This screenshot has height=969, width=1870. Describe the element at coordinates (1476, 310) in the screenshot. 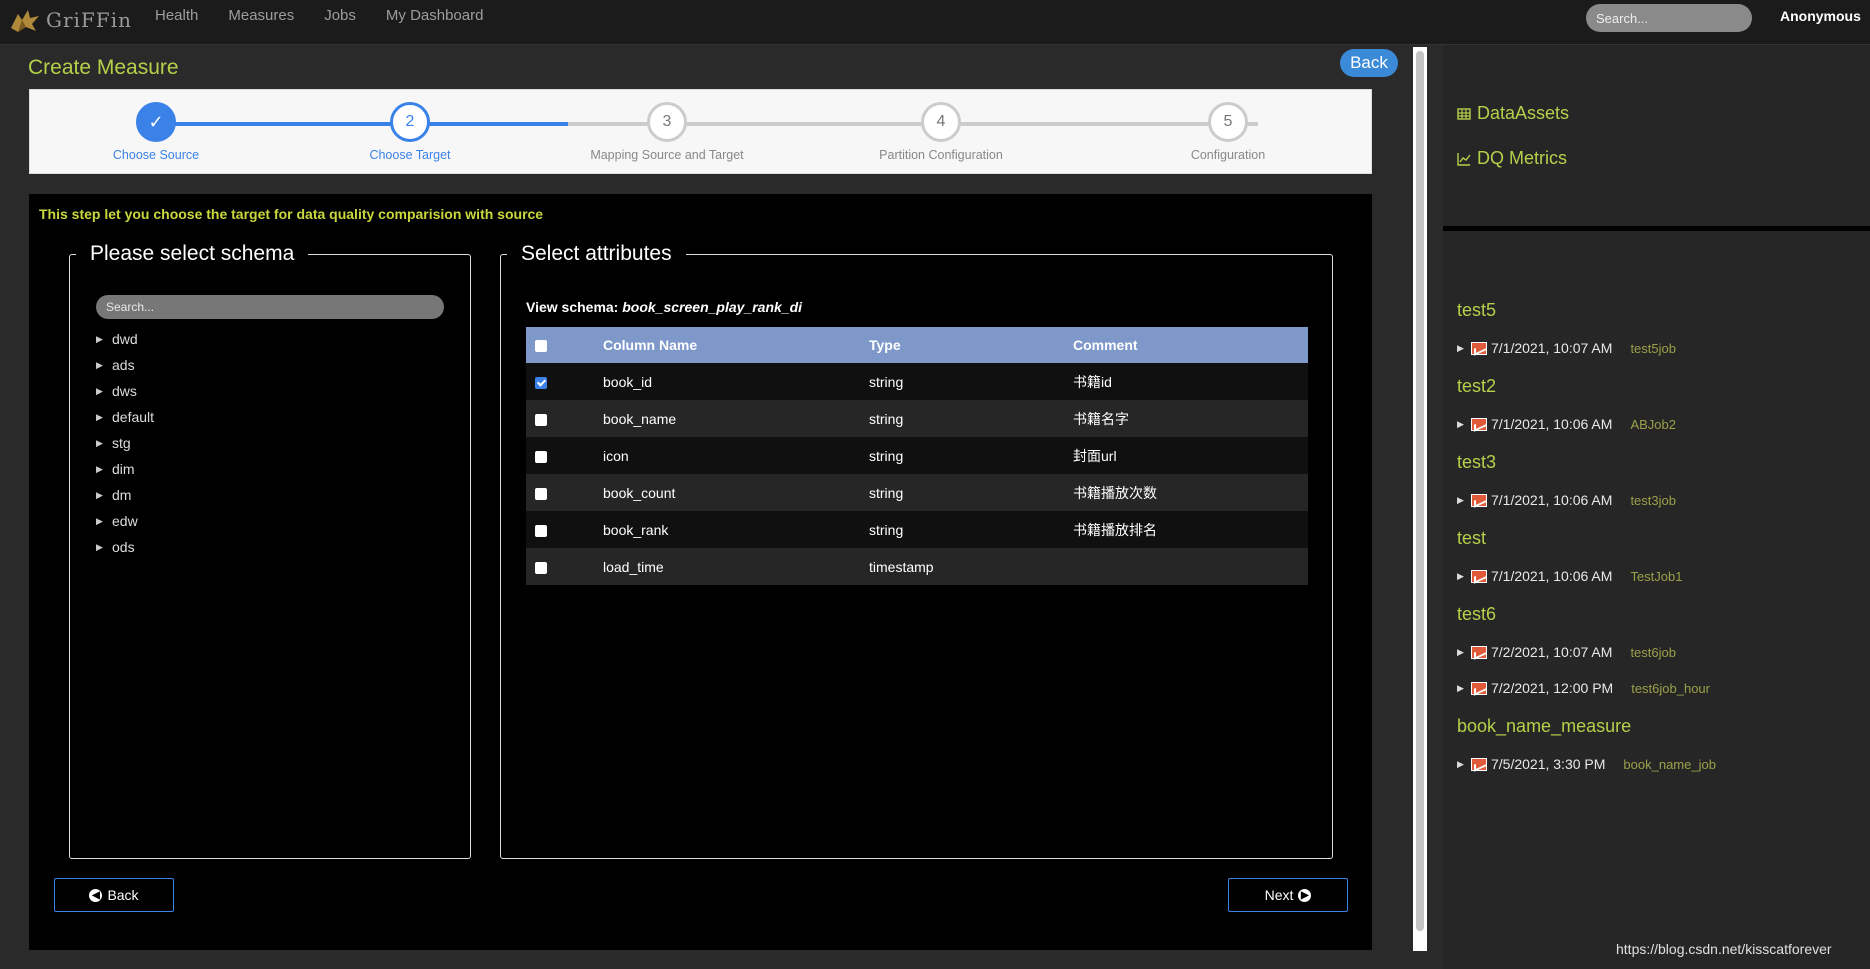

I see `measure-title-test5: test5` at that location.